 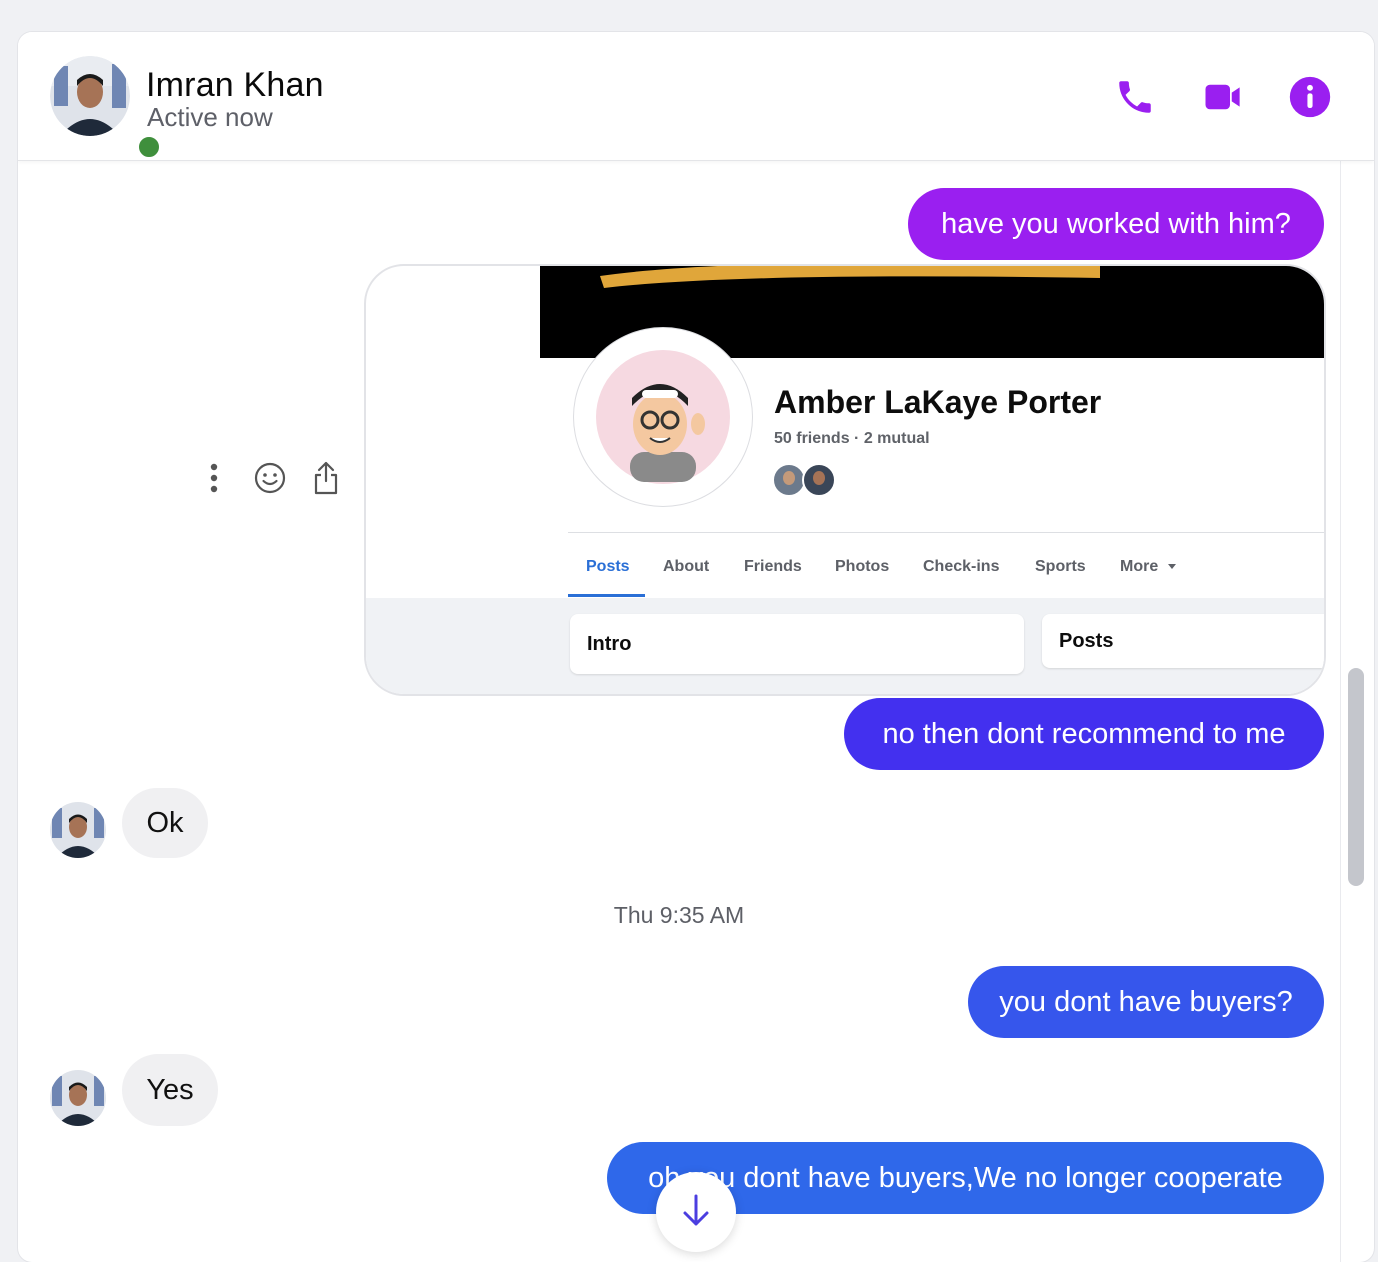 I want to click on tab-friends: Friends, so click(x=773, y=566).